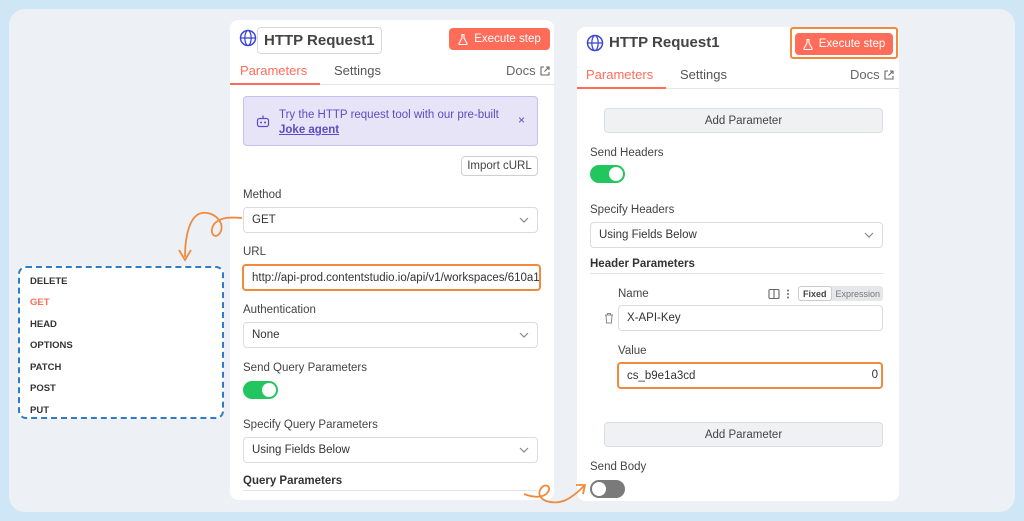 The width and height of the screenshot is (1024, 521). I want to click on node-title-input: HTTP Request1, so click(319, 40).